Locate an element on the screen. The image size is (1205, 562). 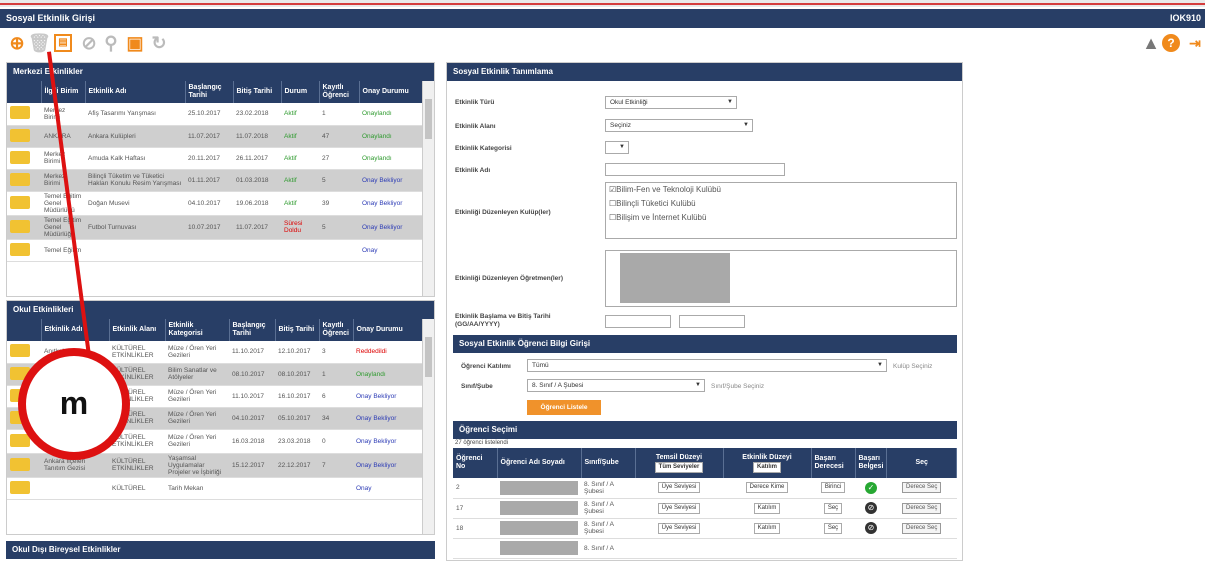
category-select is located at coordinates (617, 147).